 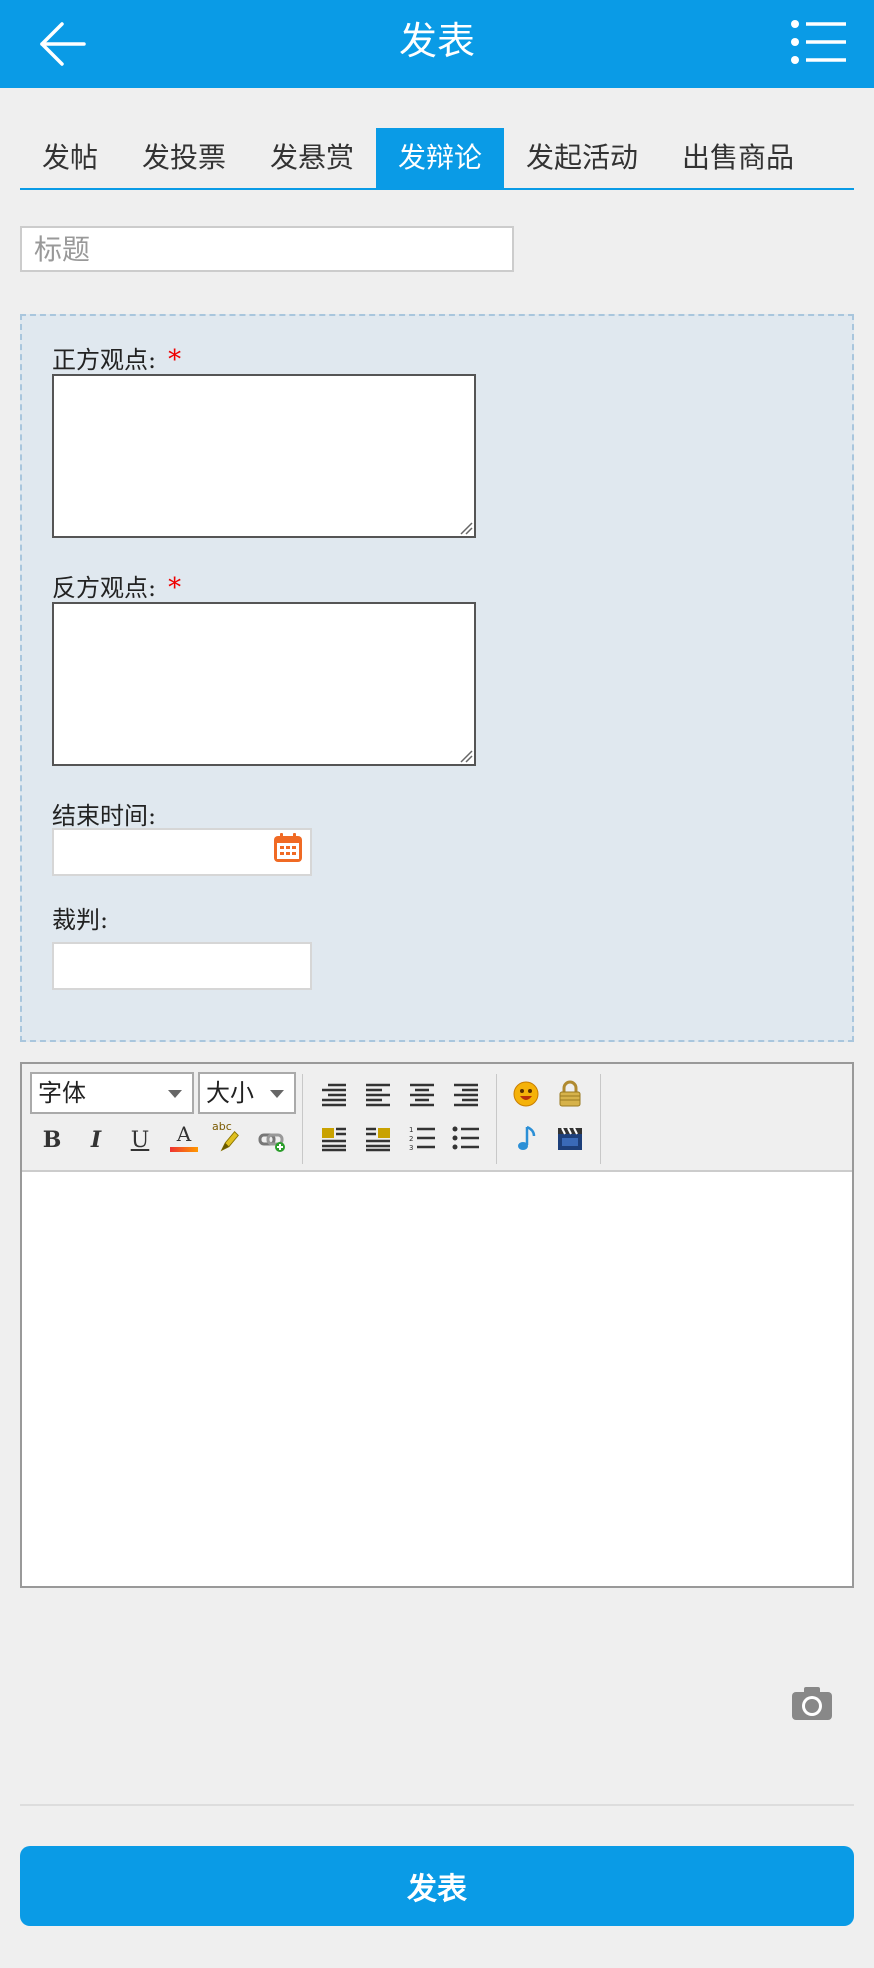 I want to click on float-right-icon, so click(x=378, y=1139).